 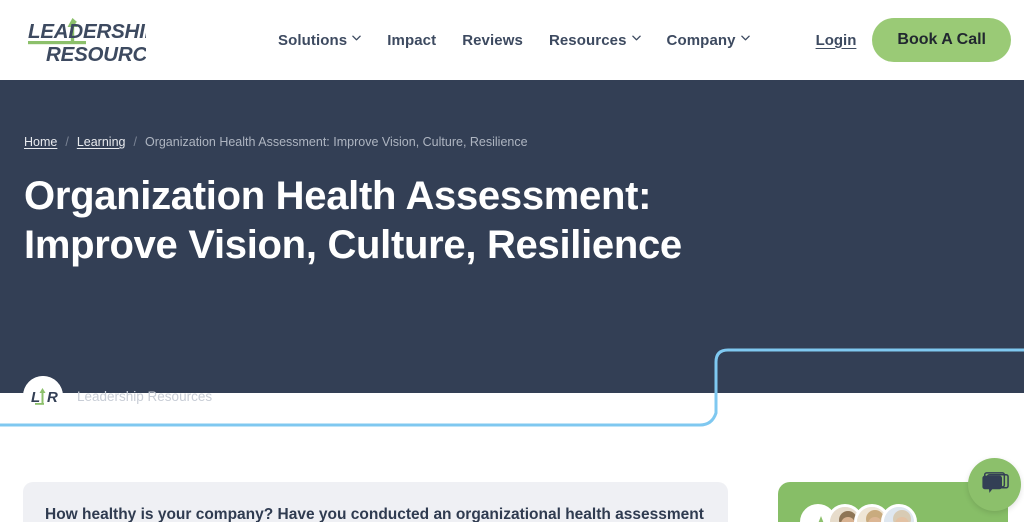 What do you see at coordinates (40, 142) in the screenshot?
I see `breadcrumb-home: Home` at bounding box center [40, 142].